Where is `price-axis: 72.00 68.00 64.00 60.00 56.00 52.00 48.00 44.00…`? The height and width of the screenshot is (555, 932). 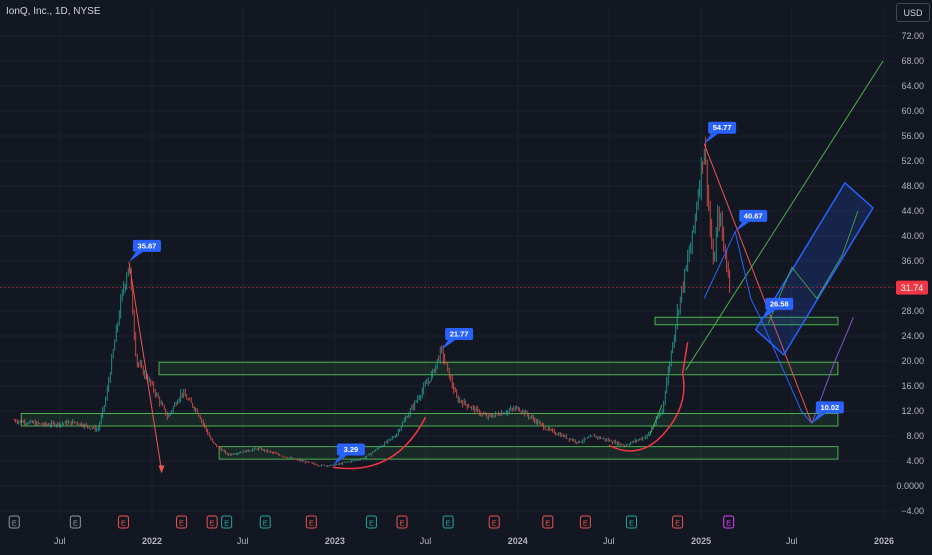
price-axis: 72.00 68.00 64.00 60.00 56.00 52.00 48.00 44.00… is located at coordinates (912, 273).